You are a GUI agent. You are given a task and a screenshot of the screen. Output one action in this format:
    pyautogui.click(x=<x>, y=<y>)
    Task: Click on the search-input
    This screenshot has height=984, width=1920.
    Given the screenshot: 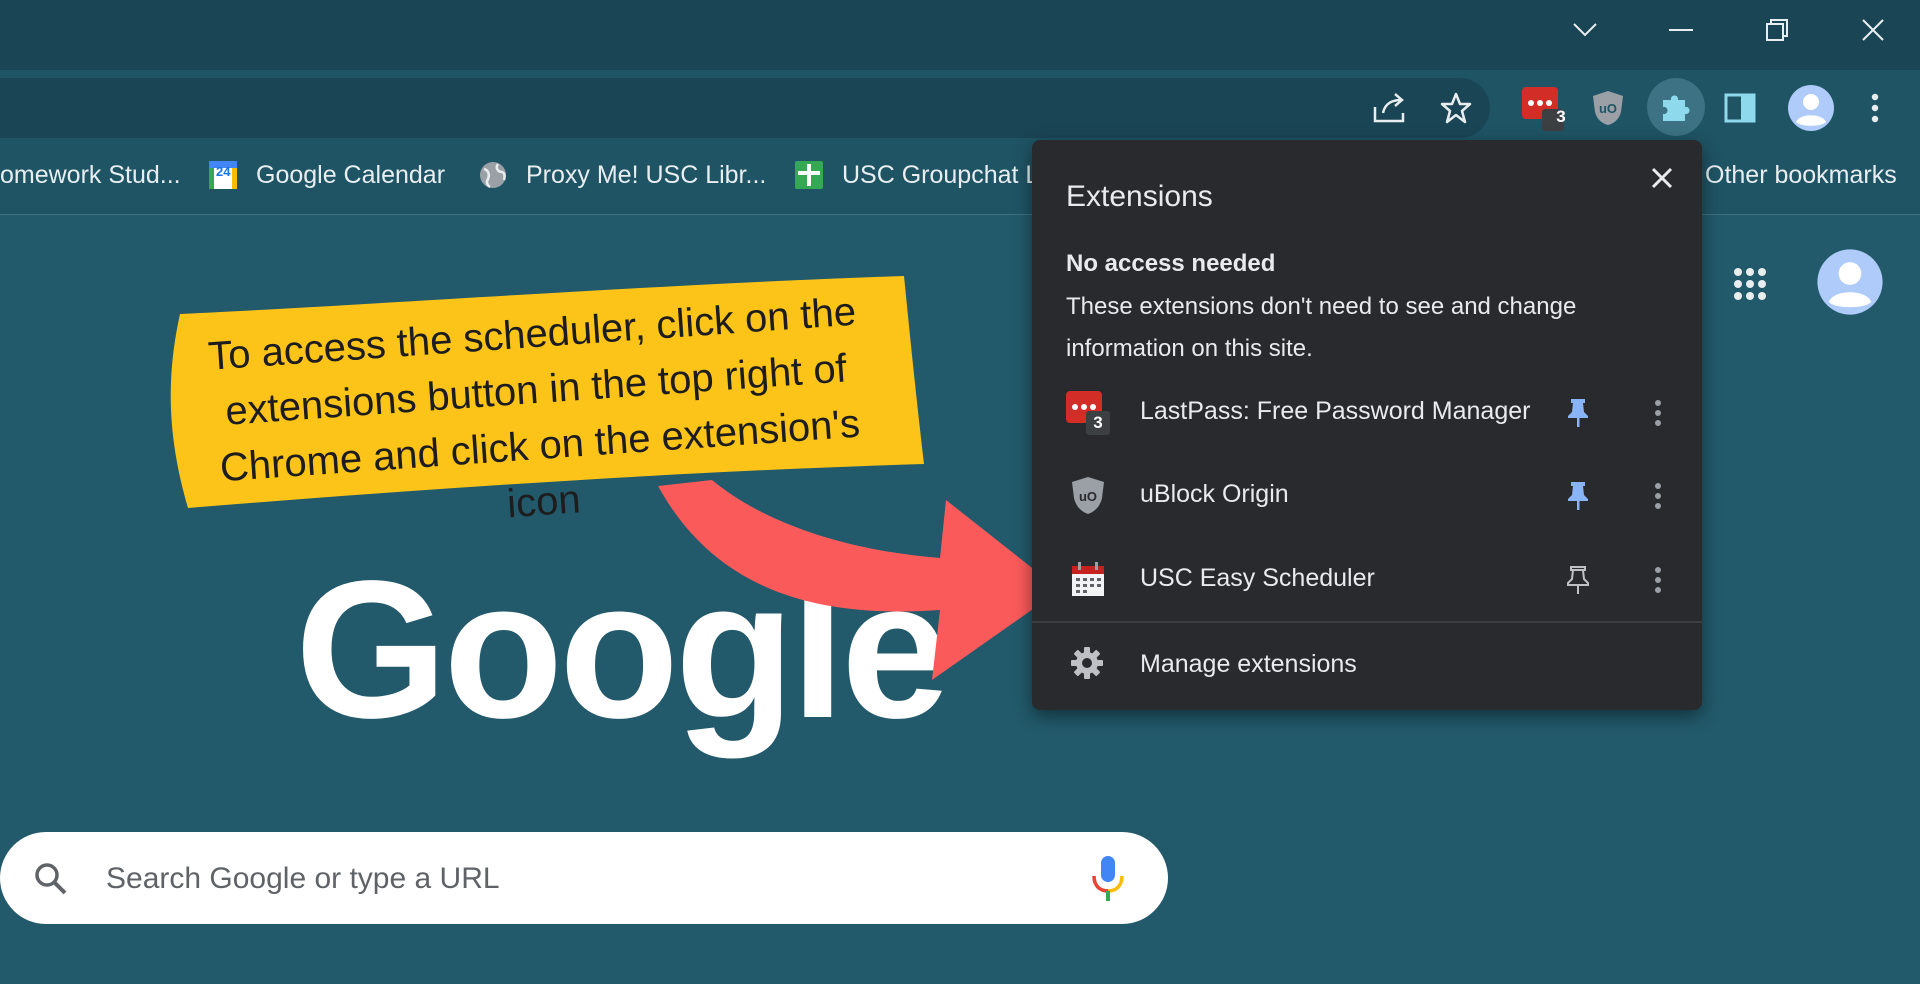 What is the action you would take?
    pyautogui.click(x=556, y=879)
    